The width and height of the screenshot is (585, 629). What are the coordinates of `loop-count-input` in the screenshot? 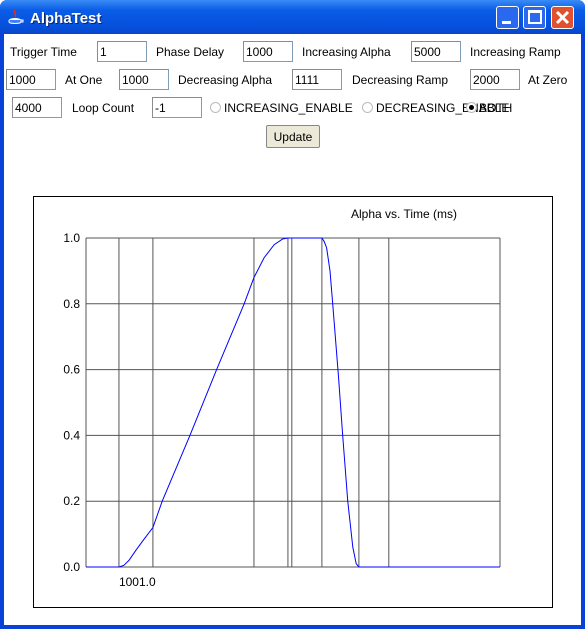 It's located at (177, 107).